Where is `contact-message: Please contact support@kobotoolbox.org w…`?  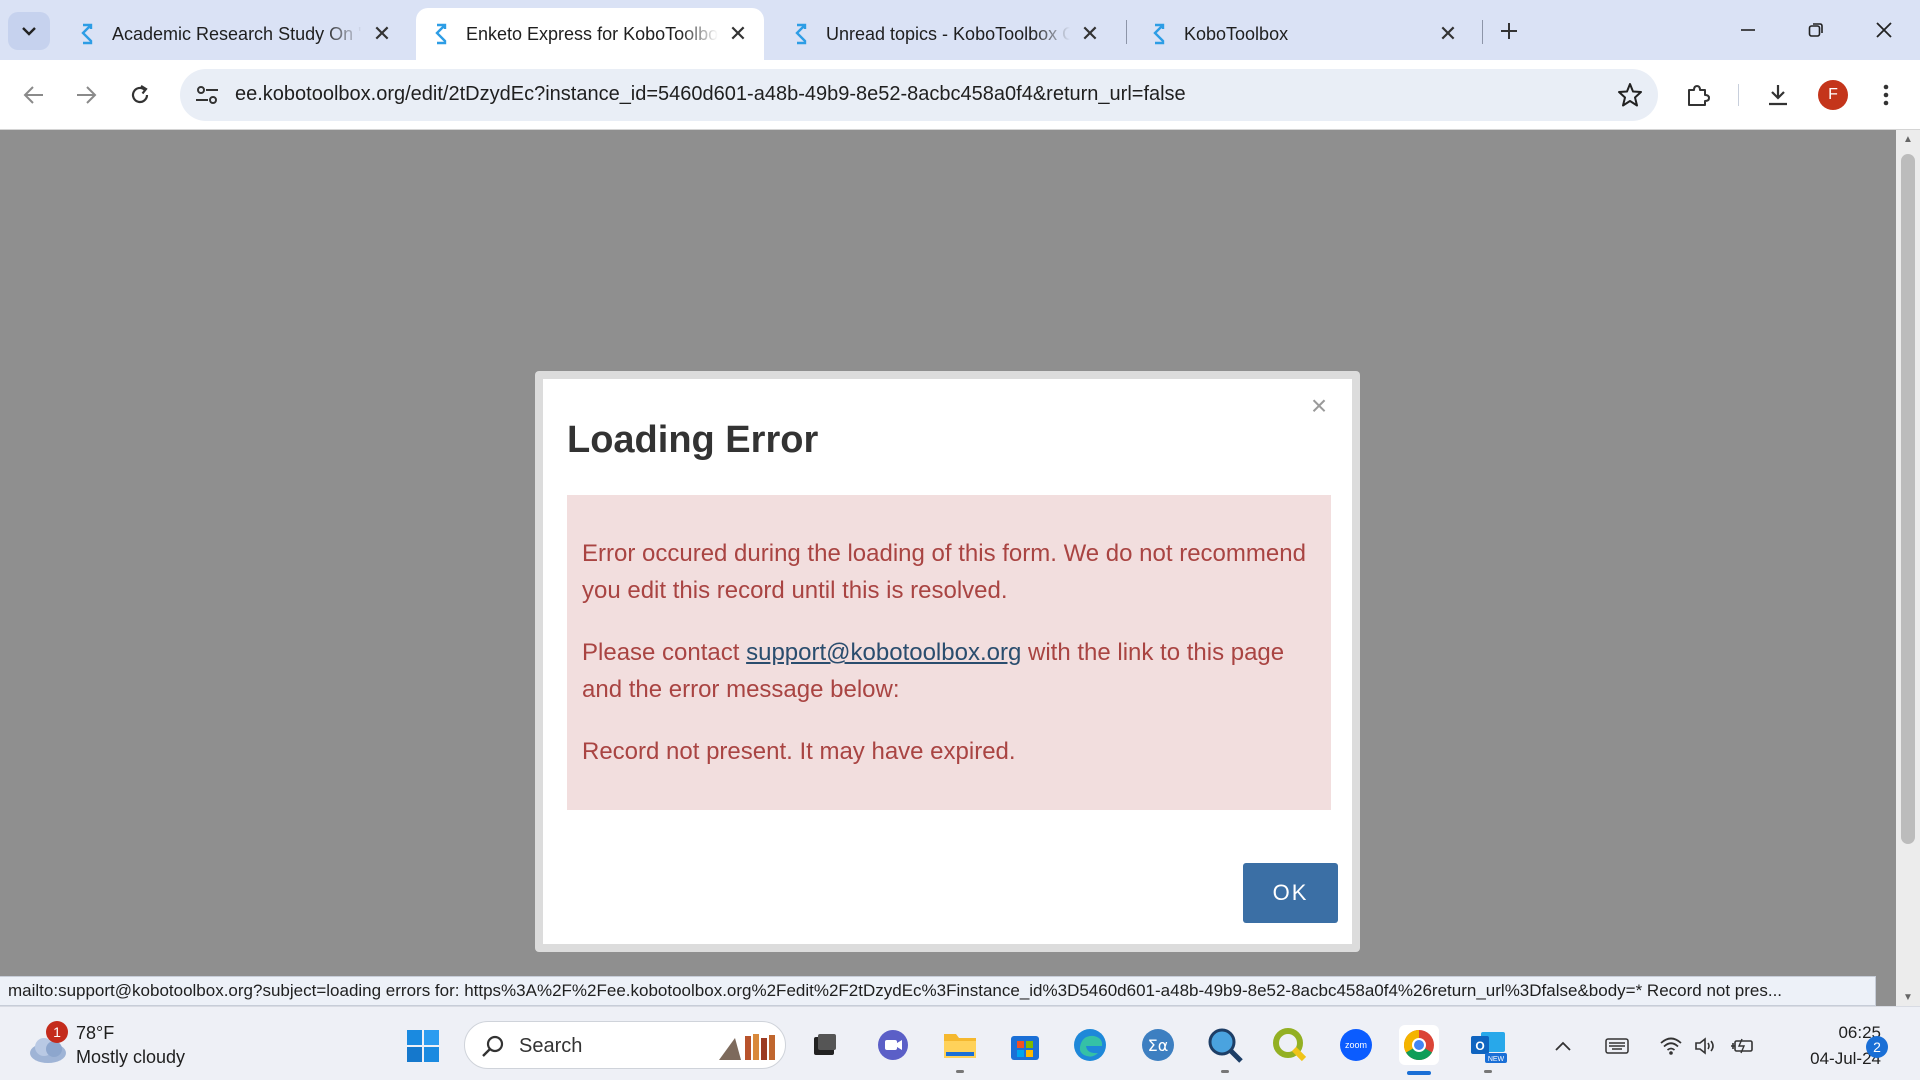 contact-message: Please contact support@kobotoolbox.org w… is located at coordinates (949, 671).